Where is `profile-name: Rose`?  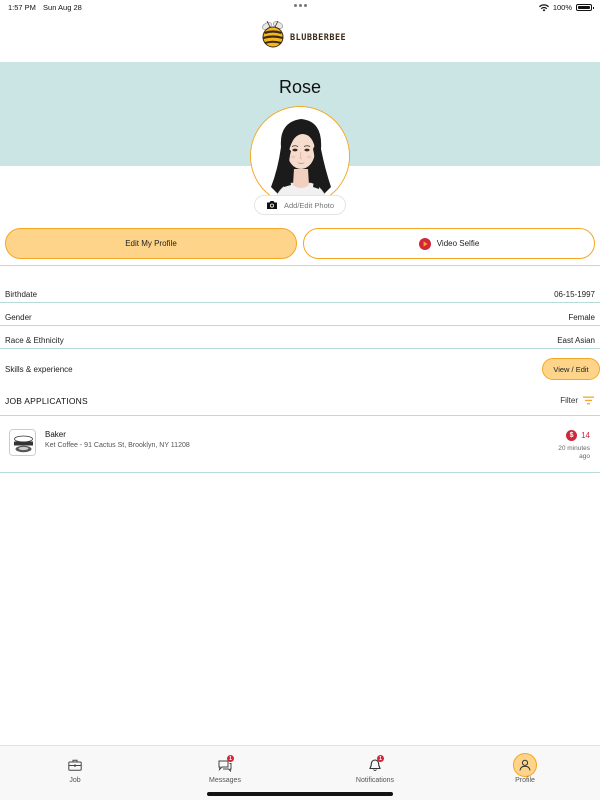
profile-name: Rose is located at coordinates (300, 87).